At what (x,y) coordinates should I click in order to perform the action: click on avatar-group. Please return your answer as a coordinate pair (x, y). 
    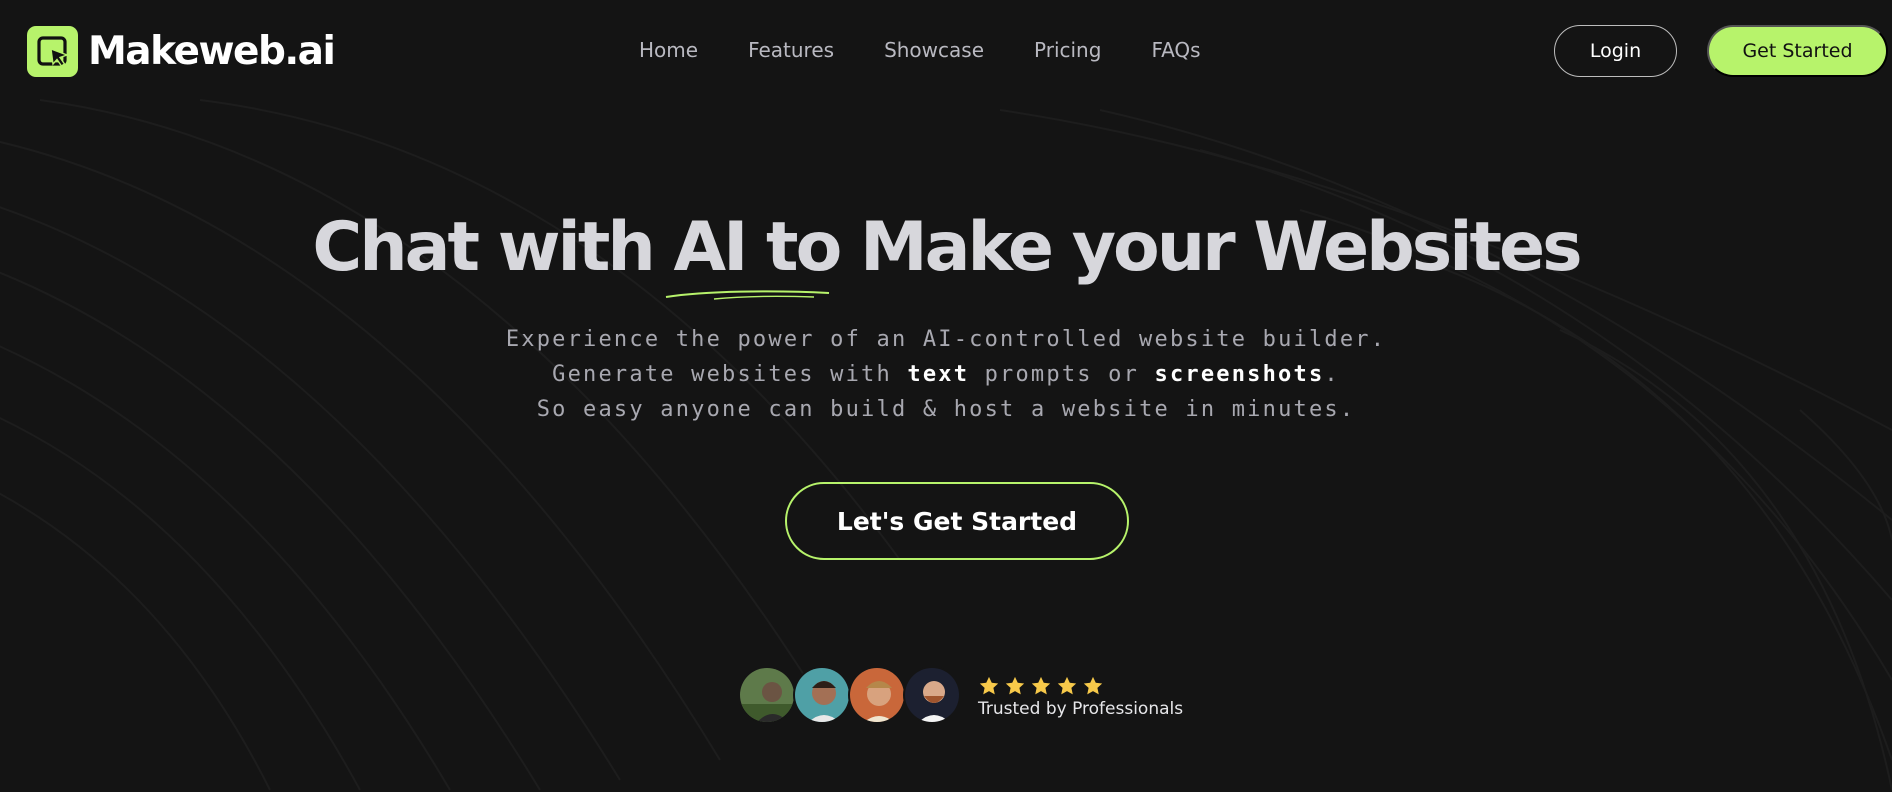
    Looking at the image, I should click on (851, 696).